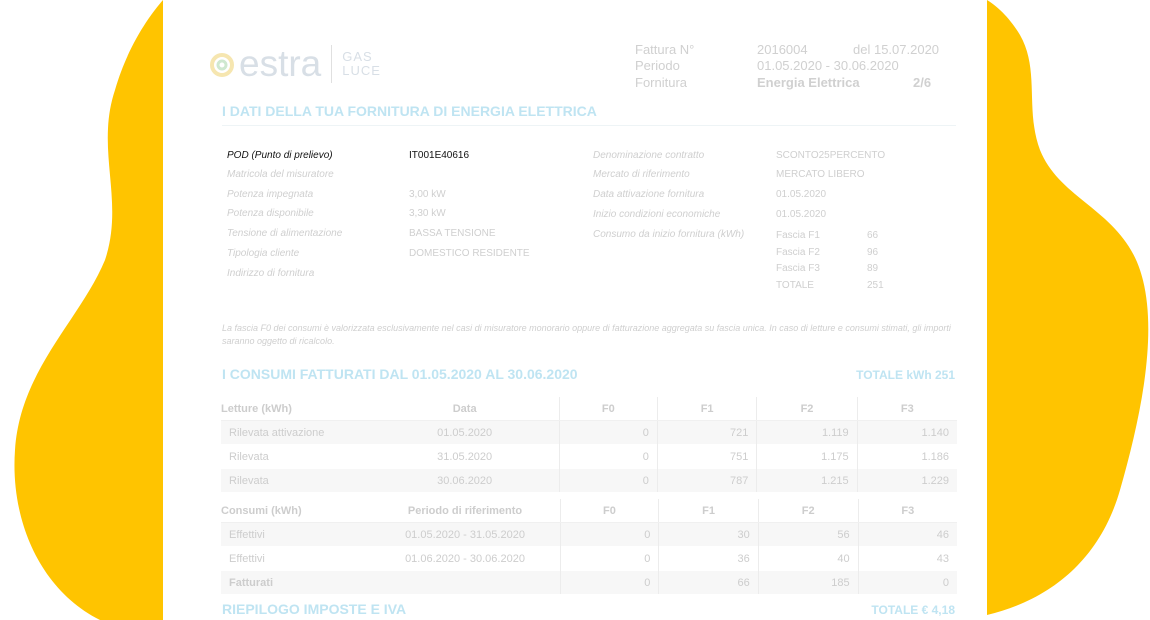  What do you see at coordinates (907, 534) in the screenshot?
I see `table-cell: 46` at bounding box center [907, 534].